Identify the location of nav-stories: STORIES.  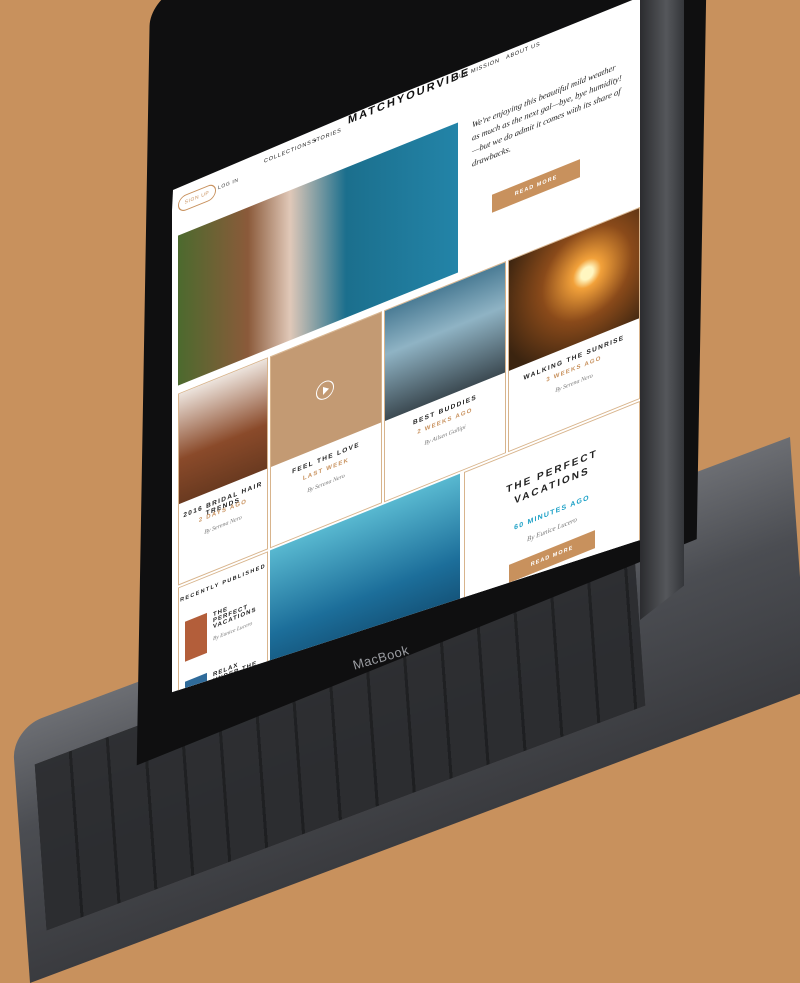
(327, 136).